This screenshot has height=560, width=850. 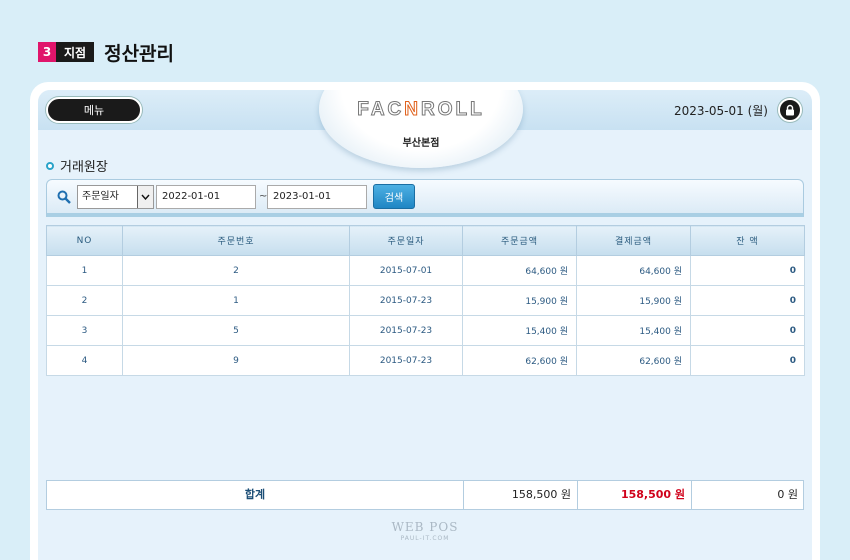 I want to click on search-type-select: 주문일자, so click(x=115, y=197).